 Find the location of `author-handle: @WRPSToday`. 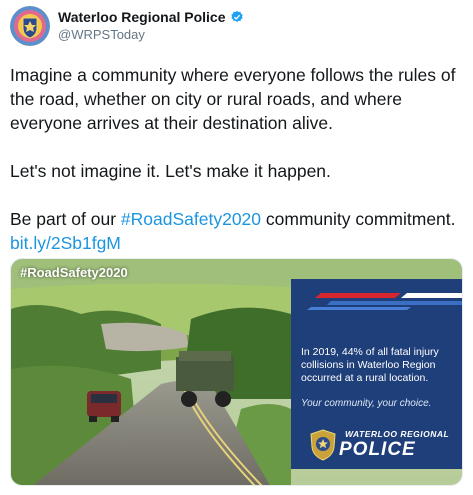

author-handle: @WRPSToday is located at coordinates (101, 34).